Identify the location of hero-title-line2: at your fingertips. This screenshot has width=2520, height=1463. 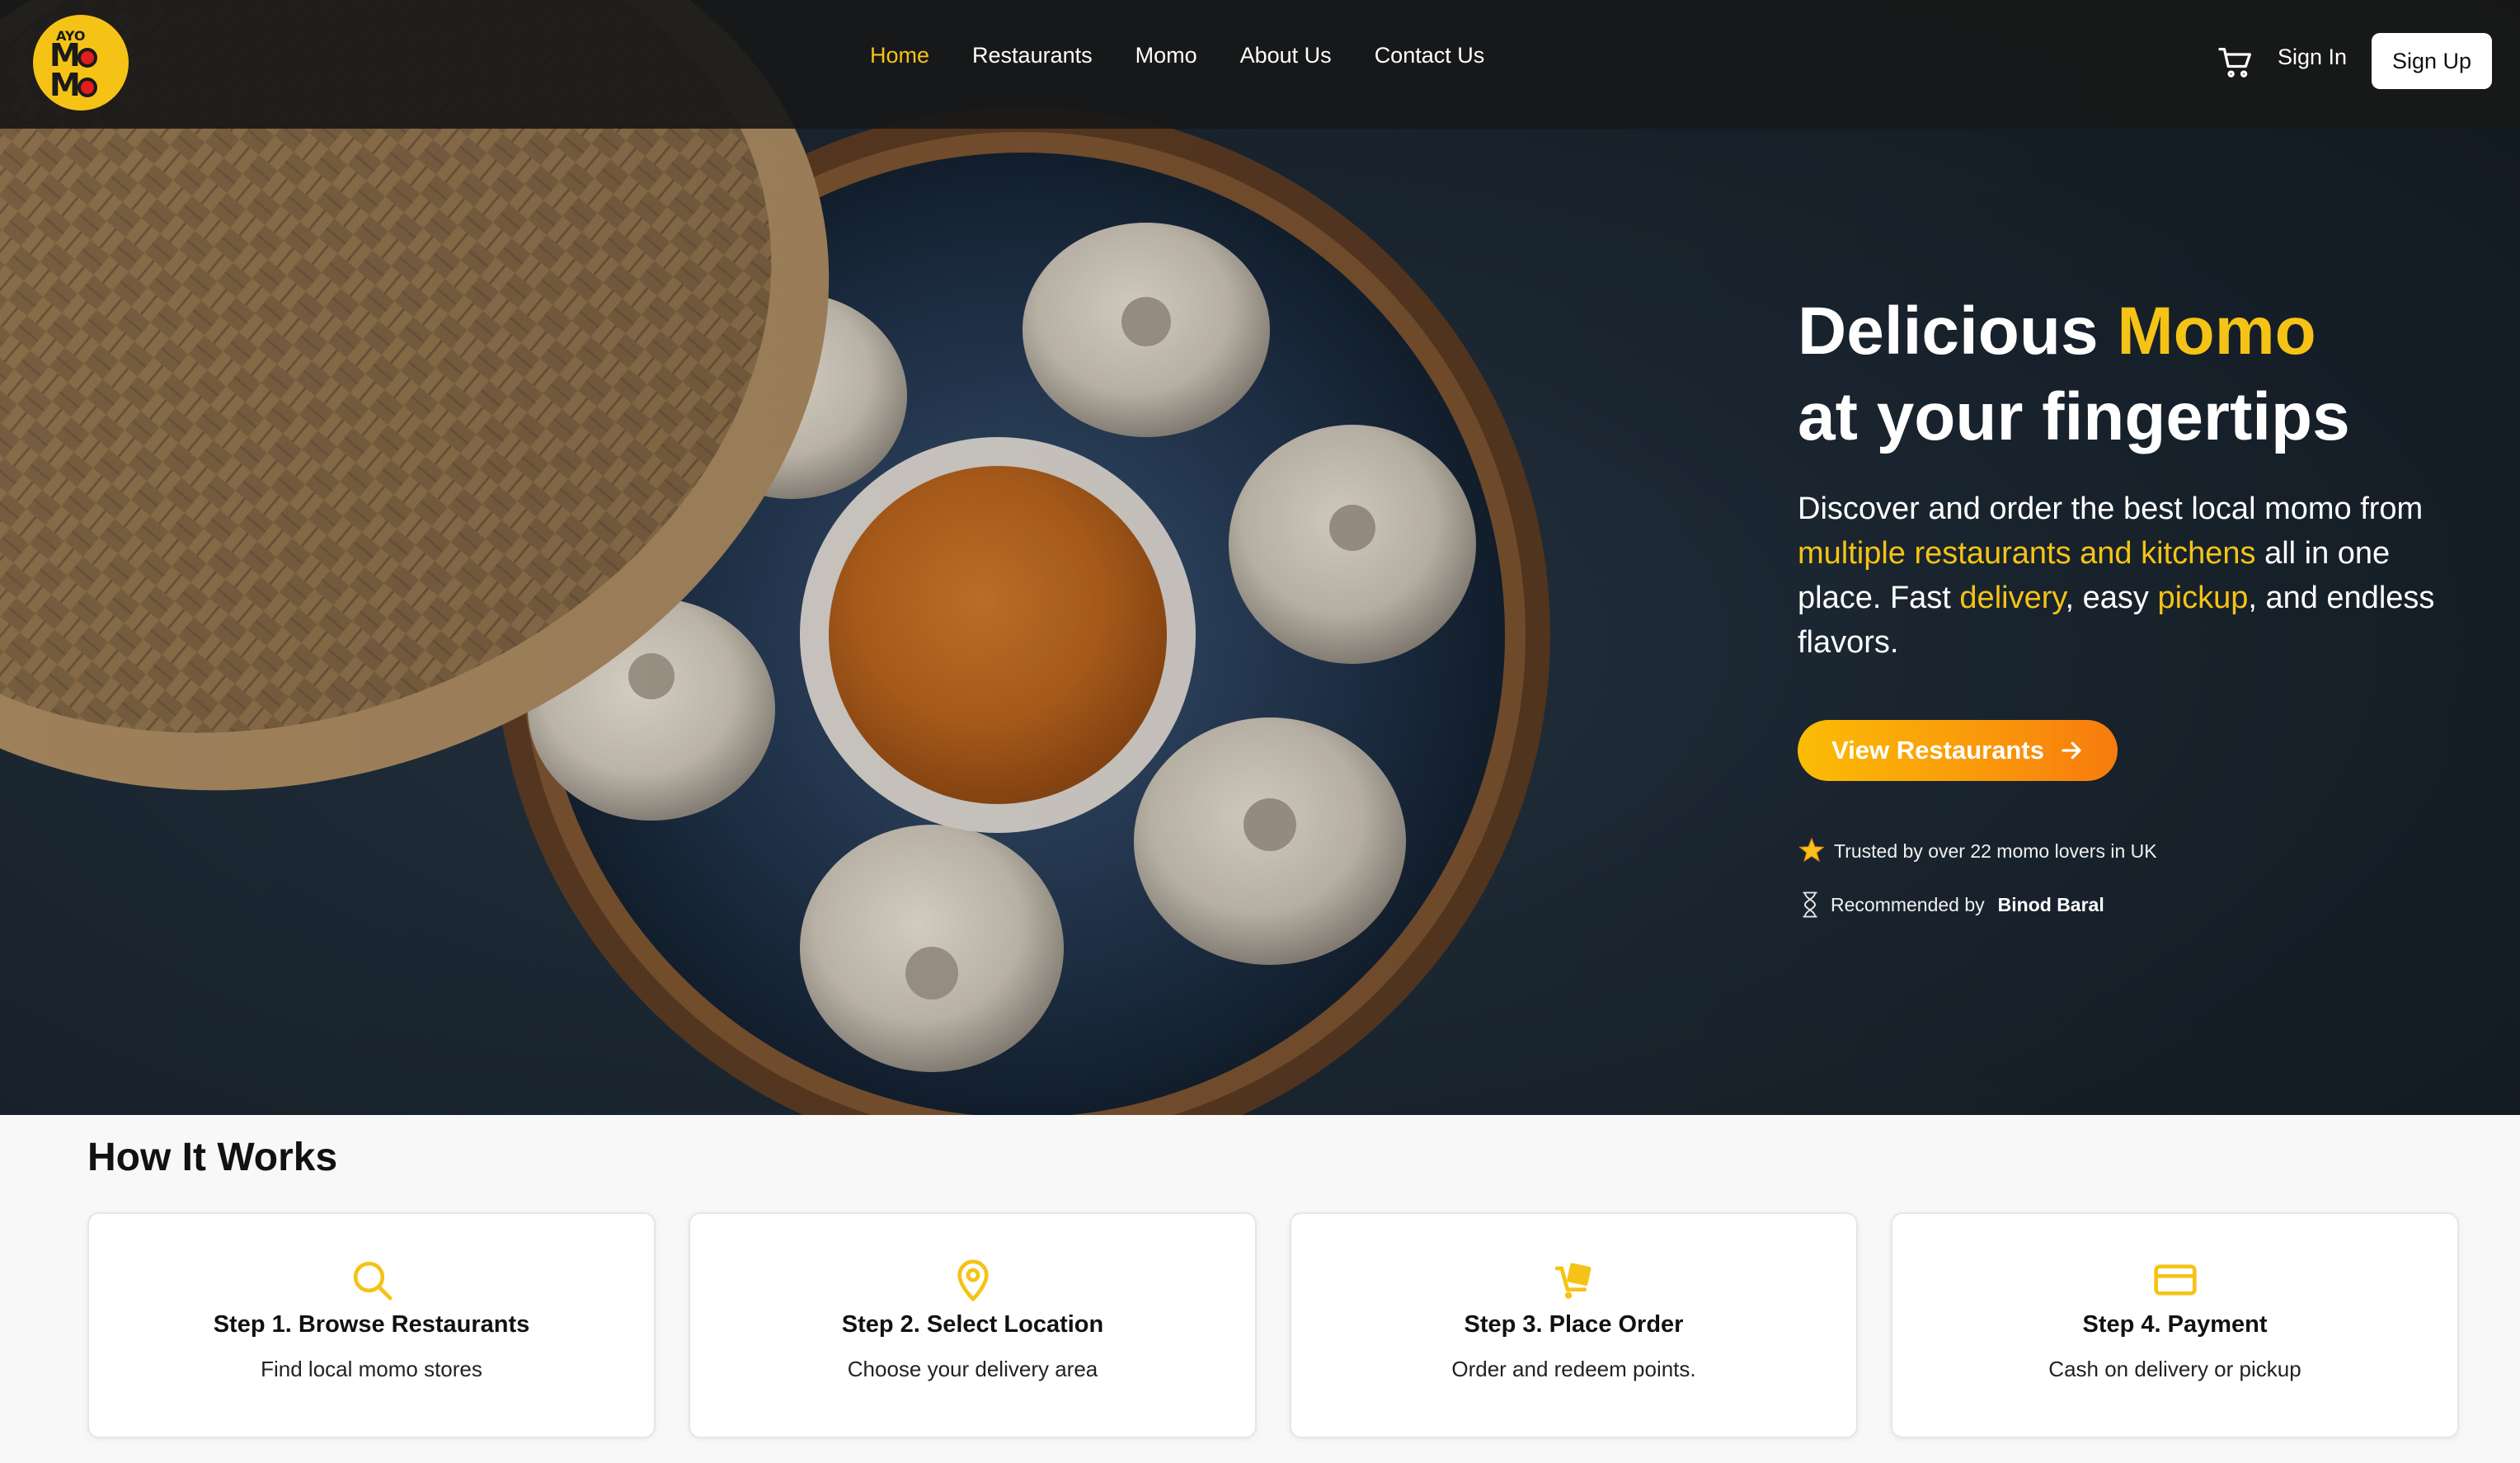
(2074, 416).